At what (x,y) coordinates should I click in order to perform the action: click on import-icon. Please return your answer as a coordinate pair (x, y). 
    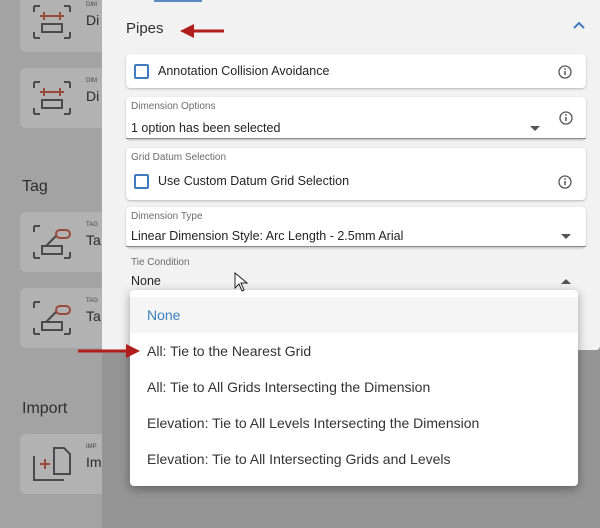
    Looking at the image, I should click on (52, 464).